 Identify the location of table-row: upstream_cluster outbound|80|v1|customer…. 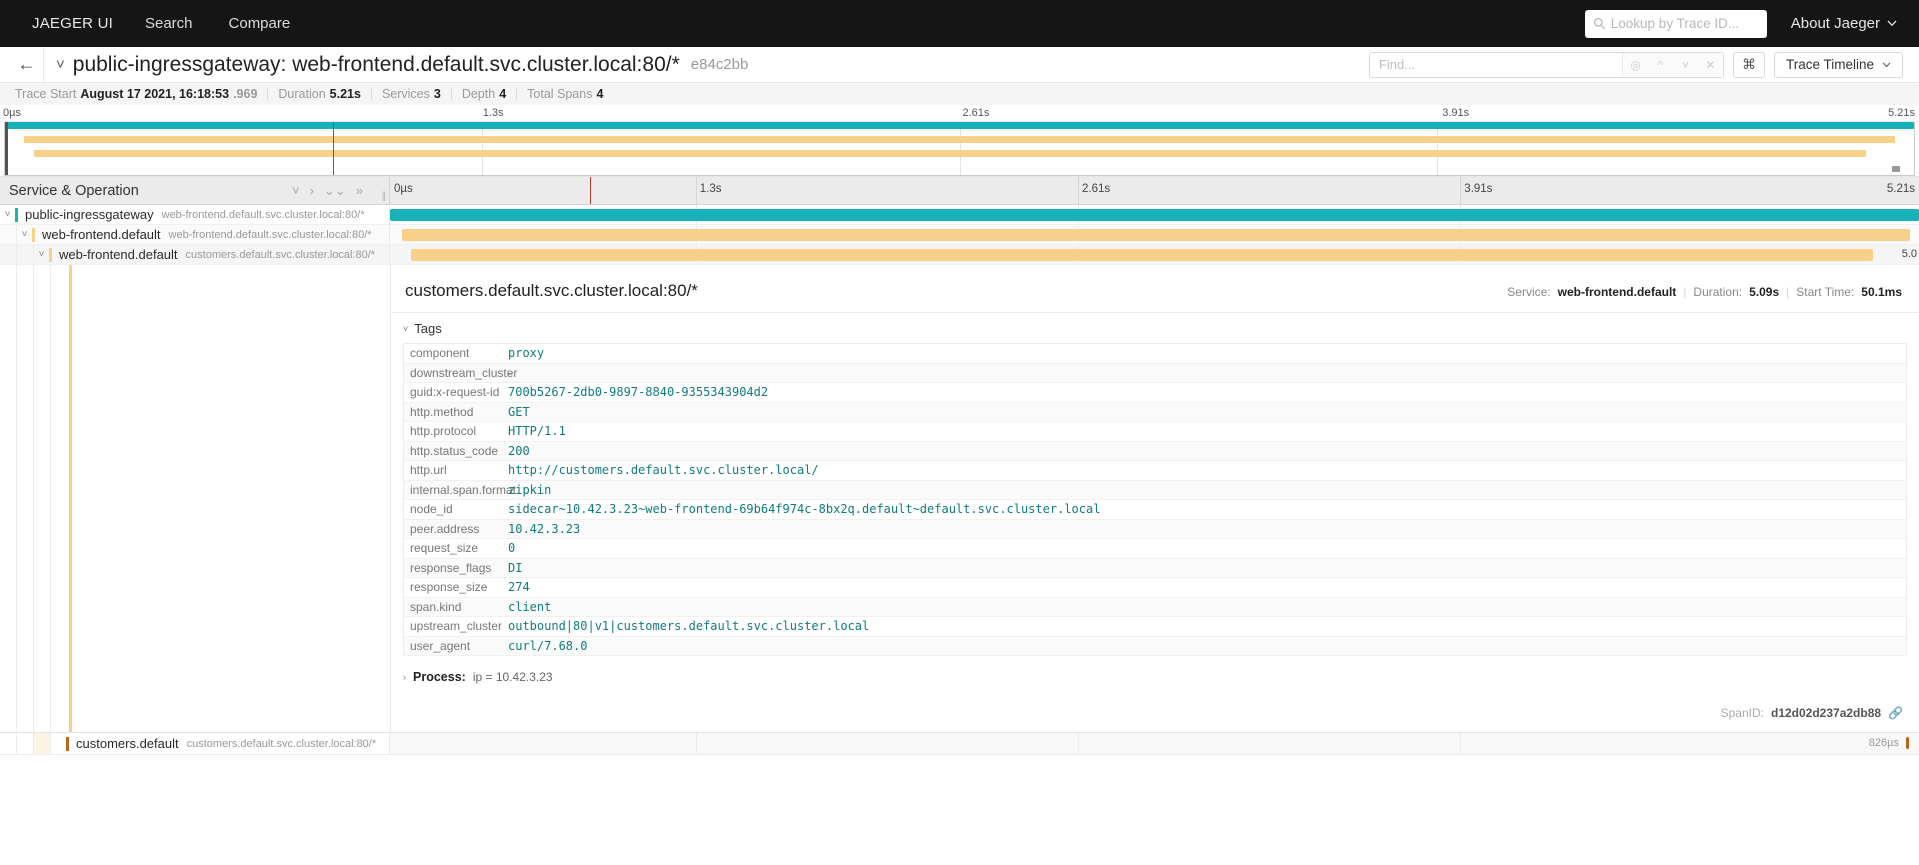
(1155, 627).